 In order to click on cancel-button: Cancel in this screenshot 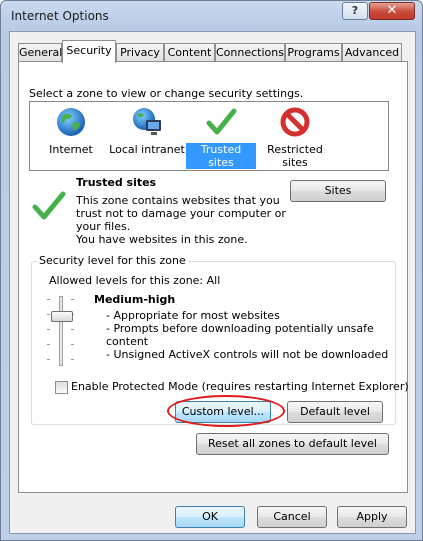, I will do `click(292, 517)`.